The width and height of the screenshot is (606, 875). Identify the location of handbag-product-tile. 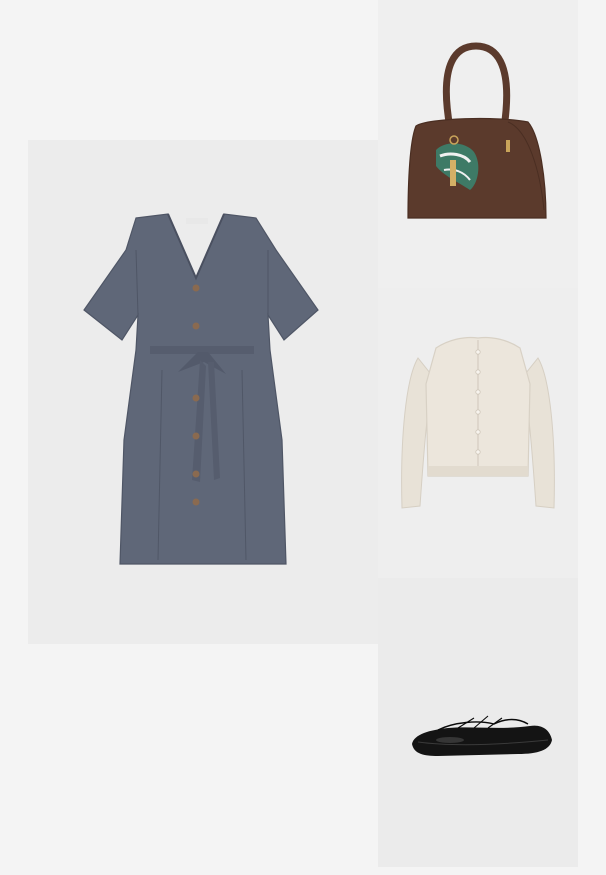
(478, 144).